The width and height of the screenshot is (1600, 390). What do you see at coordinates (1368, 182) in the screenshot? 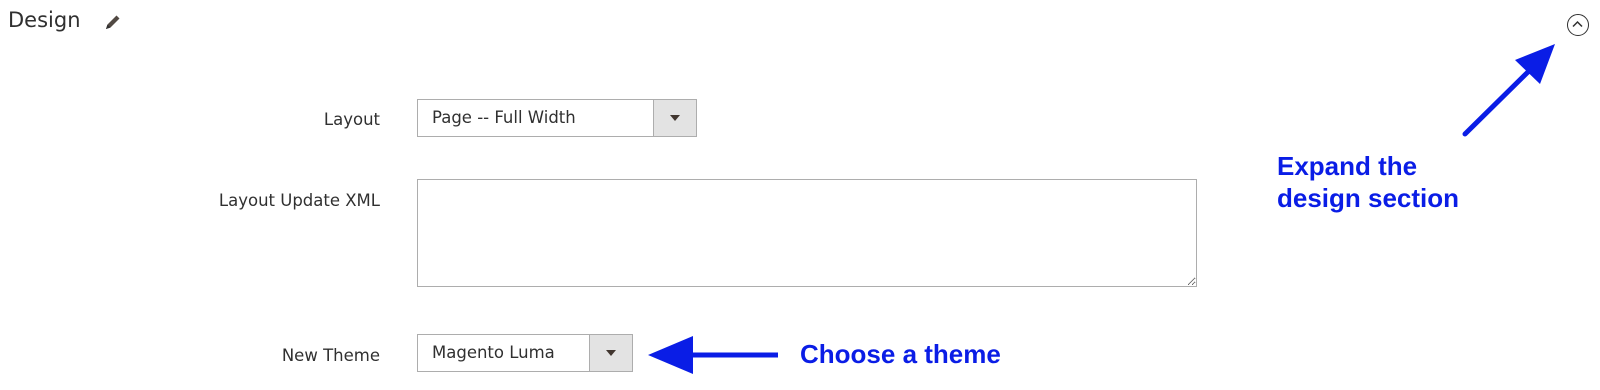
I see `expand-annotation: Expand the design section` at bounding box center [1368, 182].